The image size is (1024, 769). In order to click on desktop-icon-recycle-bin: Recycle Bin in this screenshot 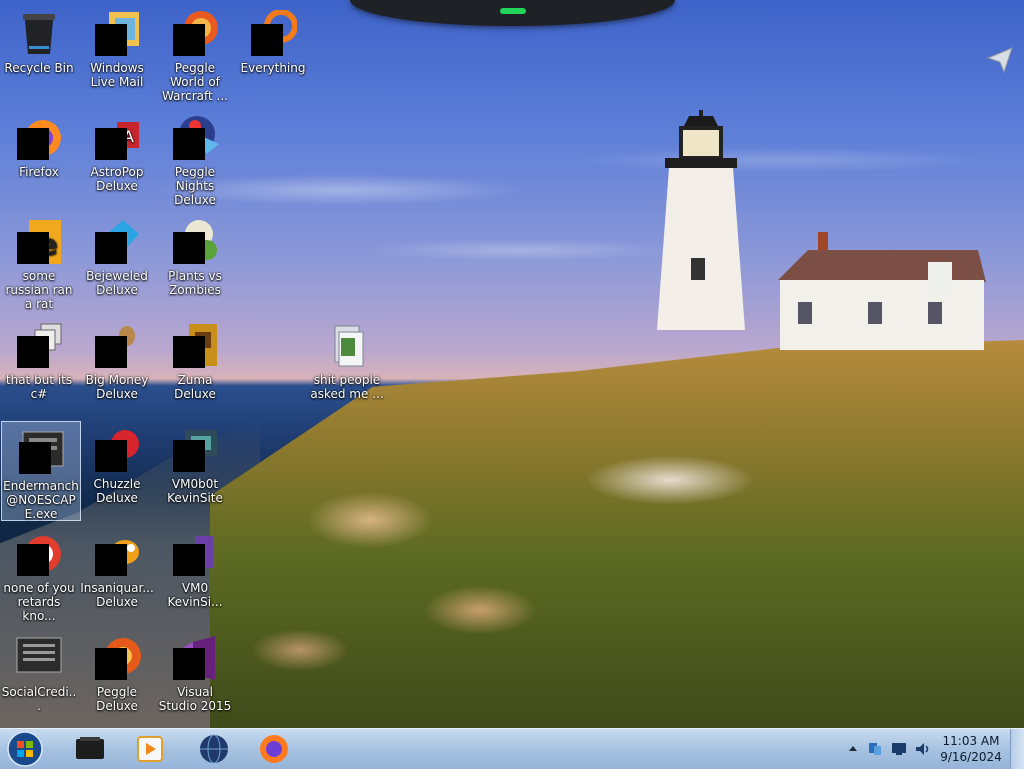, I will do `click(39, 39)`.